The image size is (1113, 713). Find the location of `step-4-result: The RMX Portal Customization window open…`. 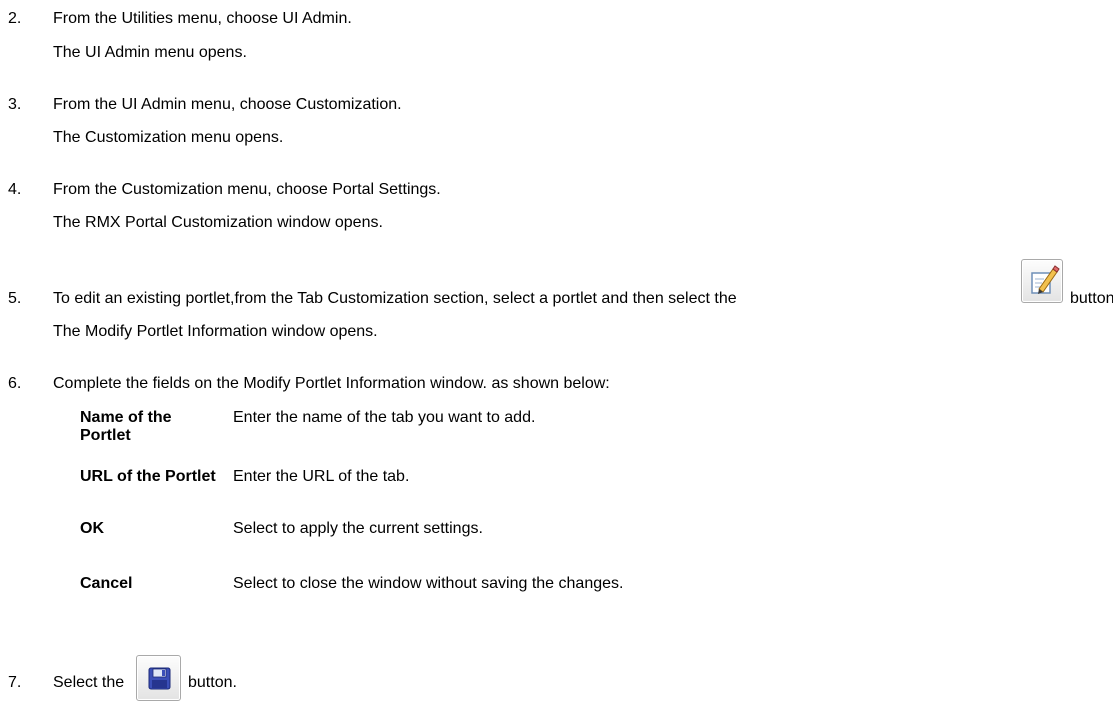

step-4-result: The RMX Portal Customization window open… is located at coordinates (218, 222).